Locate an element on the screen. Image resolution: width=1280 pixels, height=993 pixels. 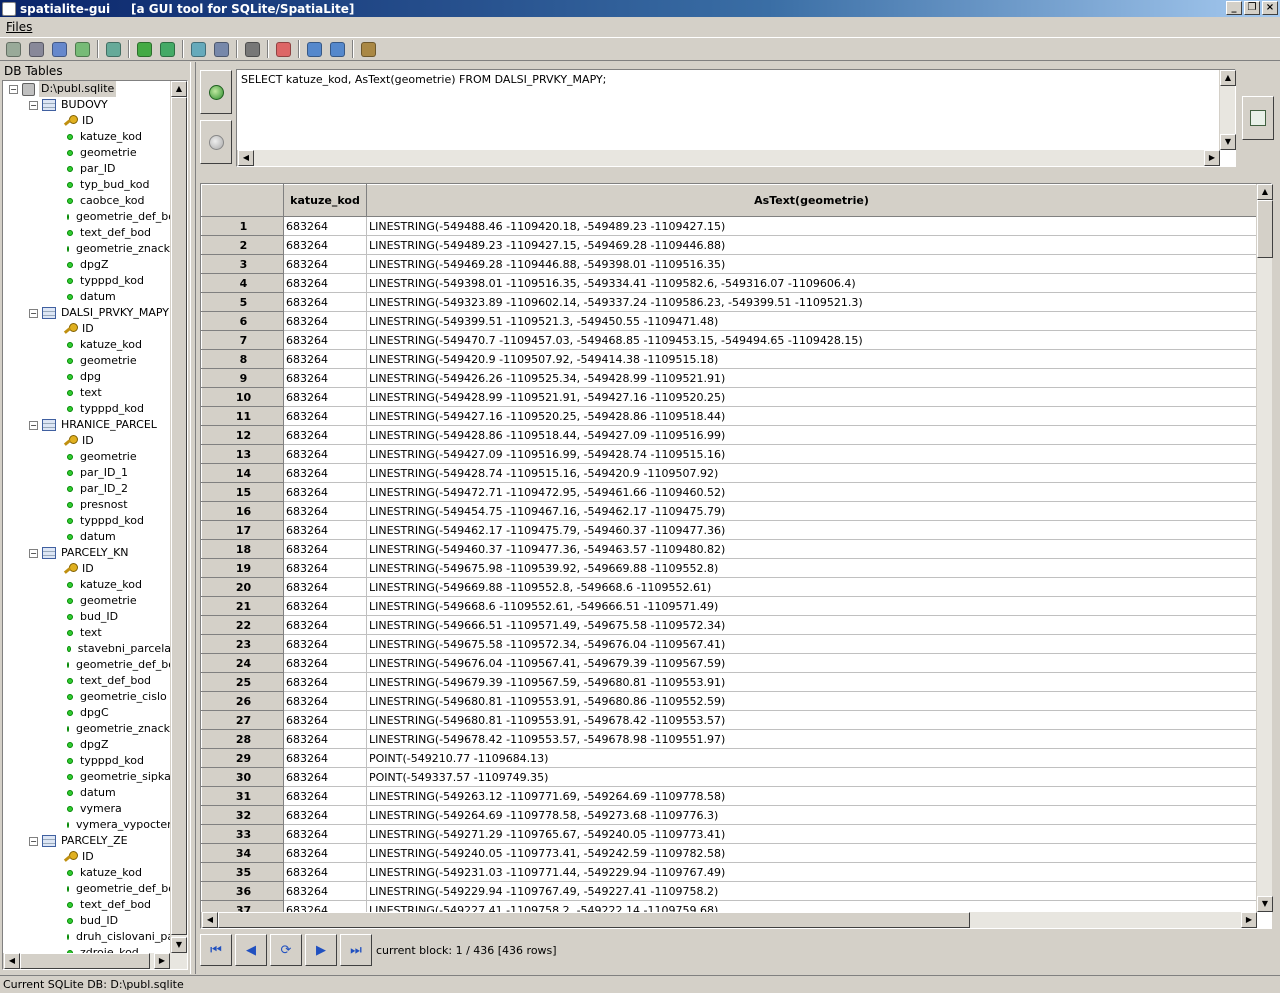
tree-table-parcely-ze: − PARCELY_ZE is located at coordinates (87, 841).